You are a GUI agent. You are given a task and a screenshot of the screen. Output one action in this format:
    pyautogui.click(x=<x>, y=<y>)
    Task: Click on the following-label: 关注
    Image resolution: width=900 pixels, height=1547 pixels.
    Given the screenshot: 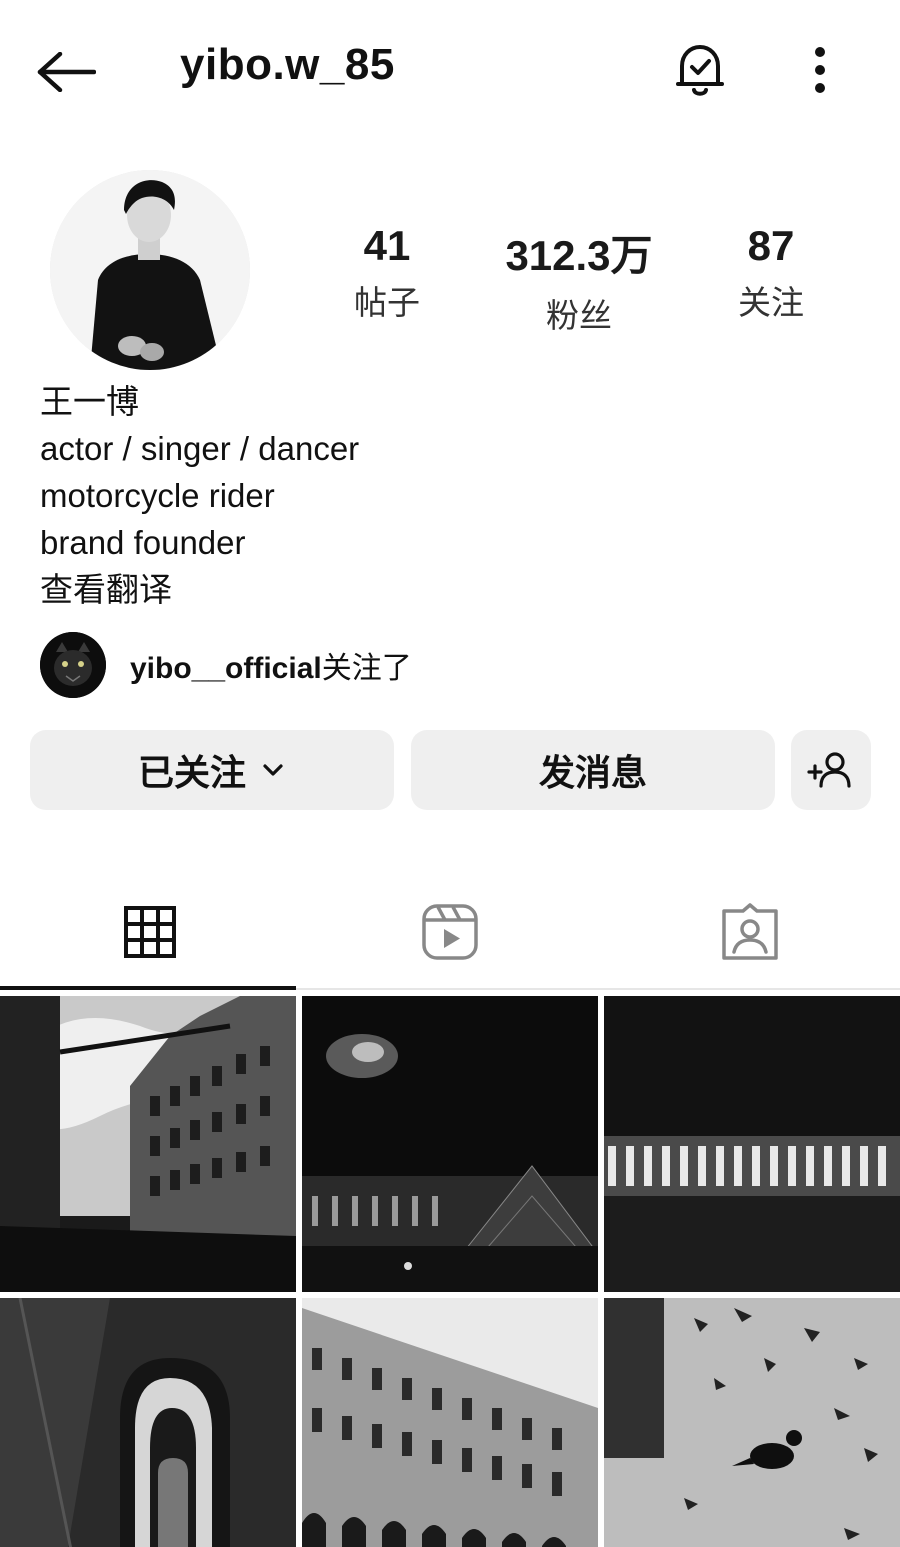 What is the action you would take?
    pyautogui.click(x=771, y=302)
    